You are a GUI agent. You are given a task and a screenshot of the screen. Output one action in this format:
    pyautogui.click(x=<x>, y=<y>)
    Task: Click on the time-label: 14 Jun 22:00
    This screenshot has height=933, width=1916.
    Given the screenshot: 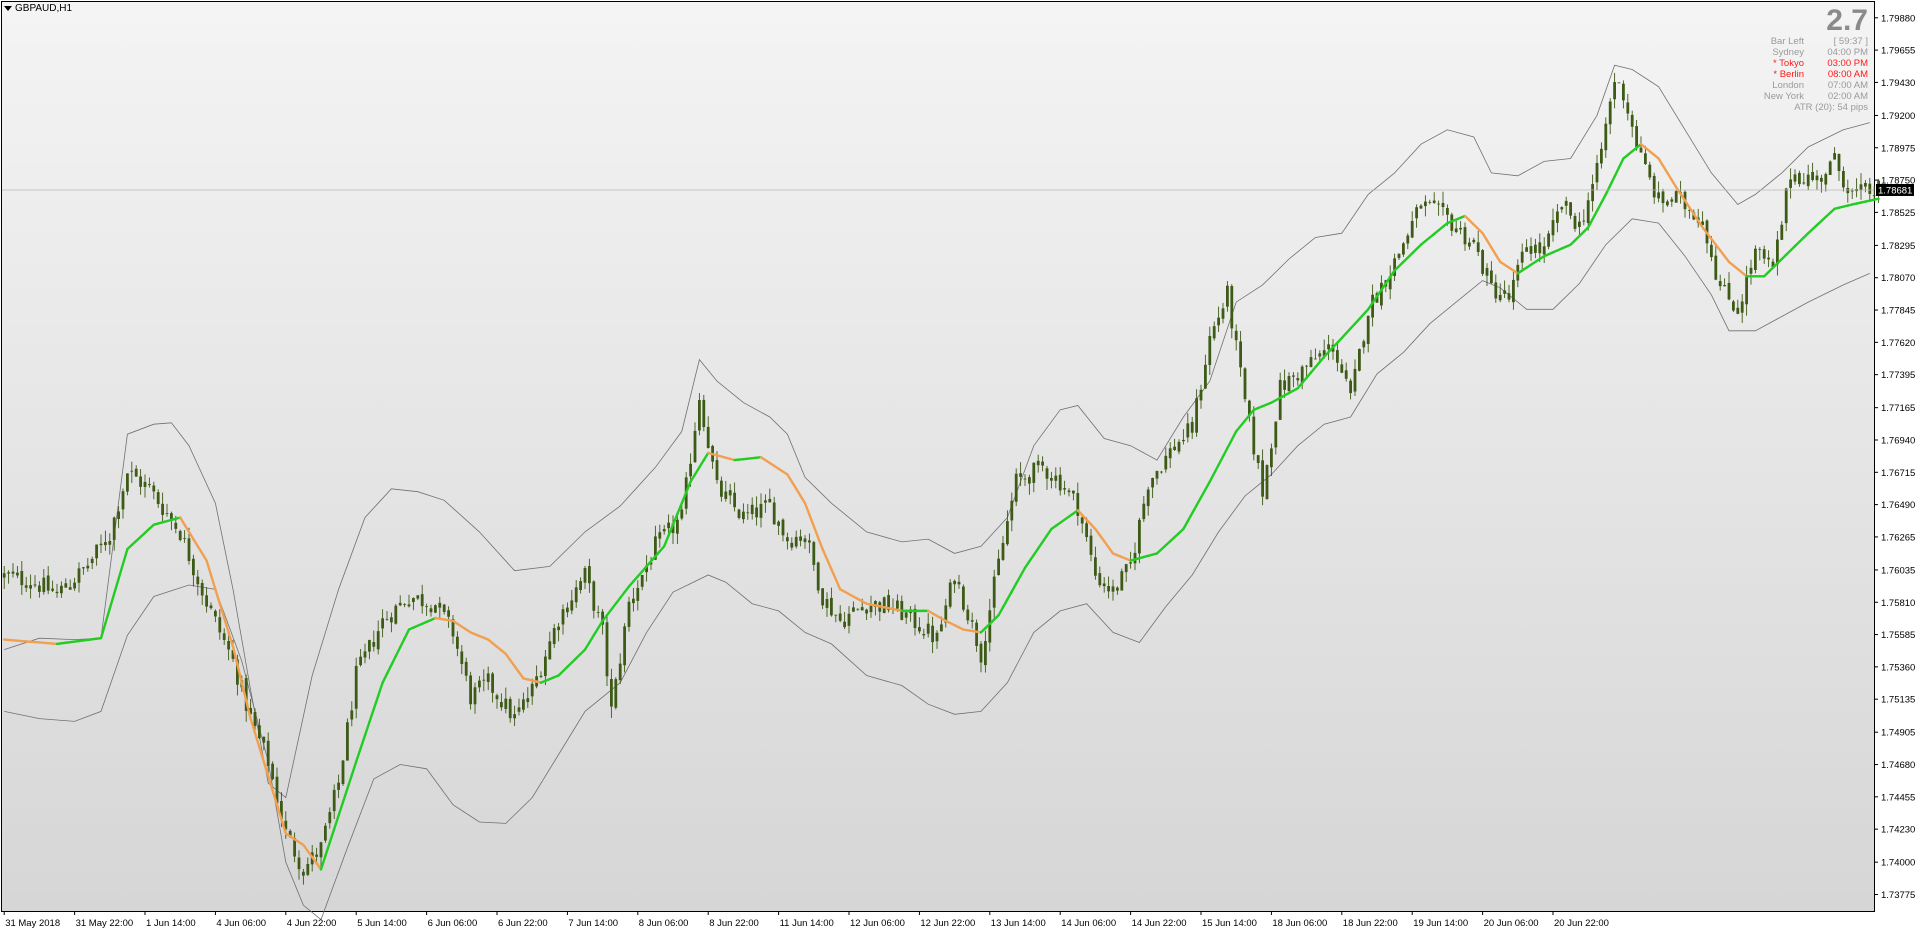 What is the action you would take?
    pyautogui.click(x=1159, y=923)
    